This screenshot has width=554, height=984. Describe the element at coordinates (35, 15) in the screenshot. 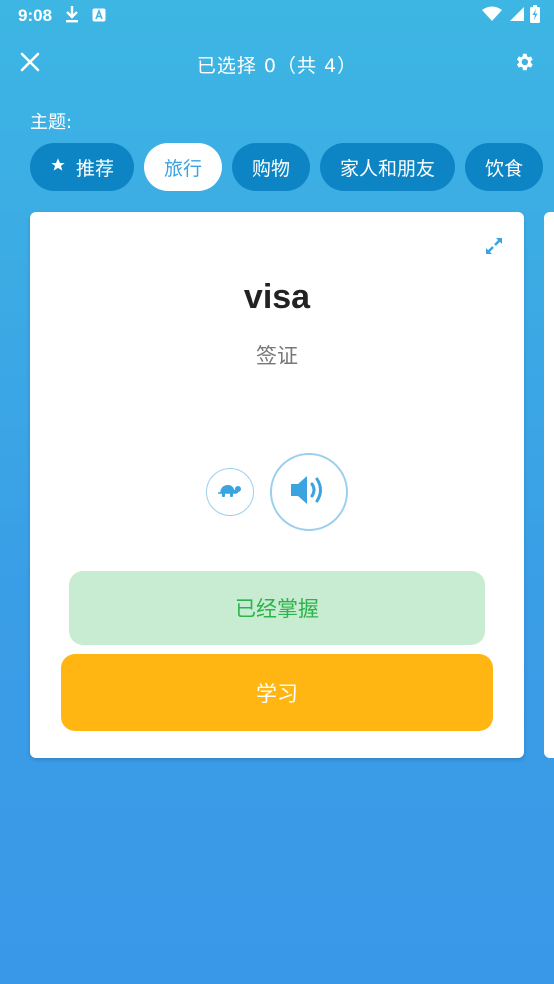

I see `status-time: 9:08` at that location.